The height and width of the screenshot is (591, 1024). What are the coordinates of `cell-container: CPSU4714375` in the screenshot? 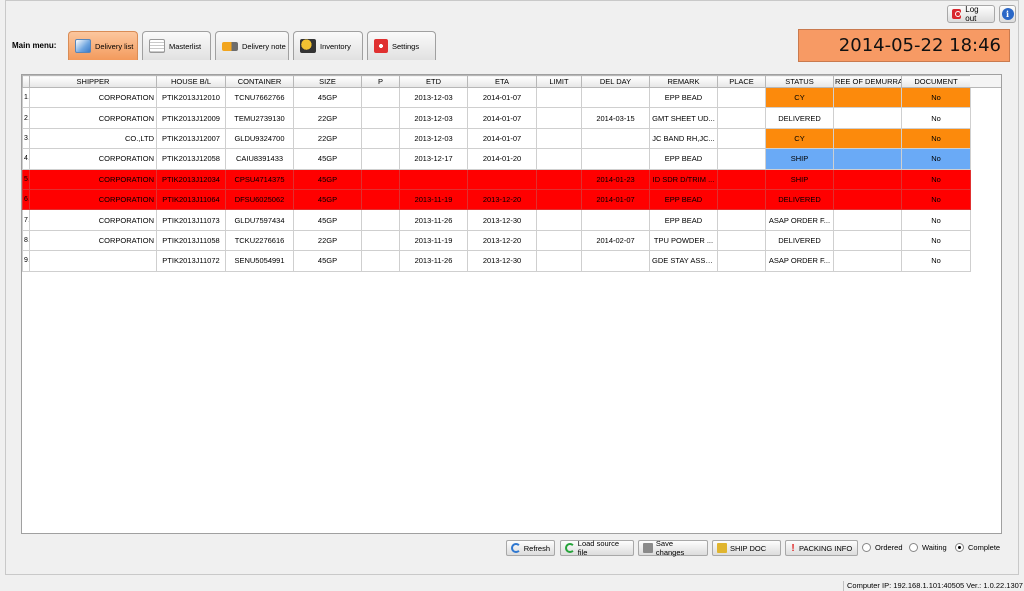 It's located at (259, 179).